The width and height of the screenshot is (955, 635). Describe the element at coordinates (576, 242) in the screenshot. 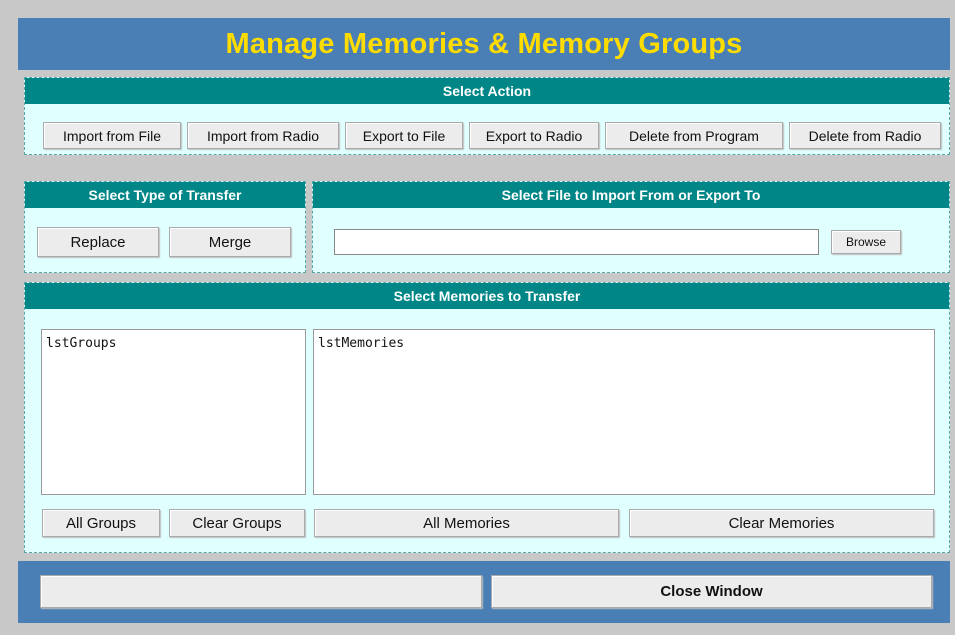

I see `file-path-input` at that location.